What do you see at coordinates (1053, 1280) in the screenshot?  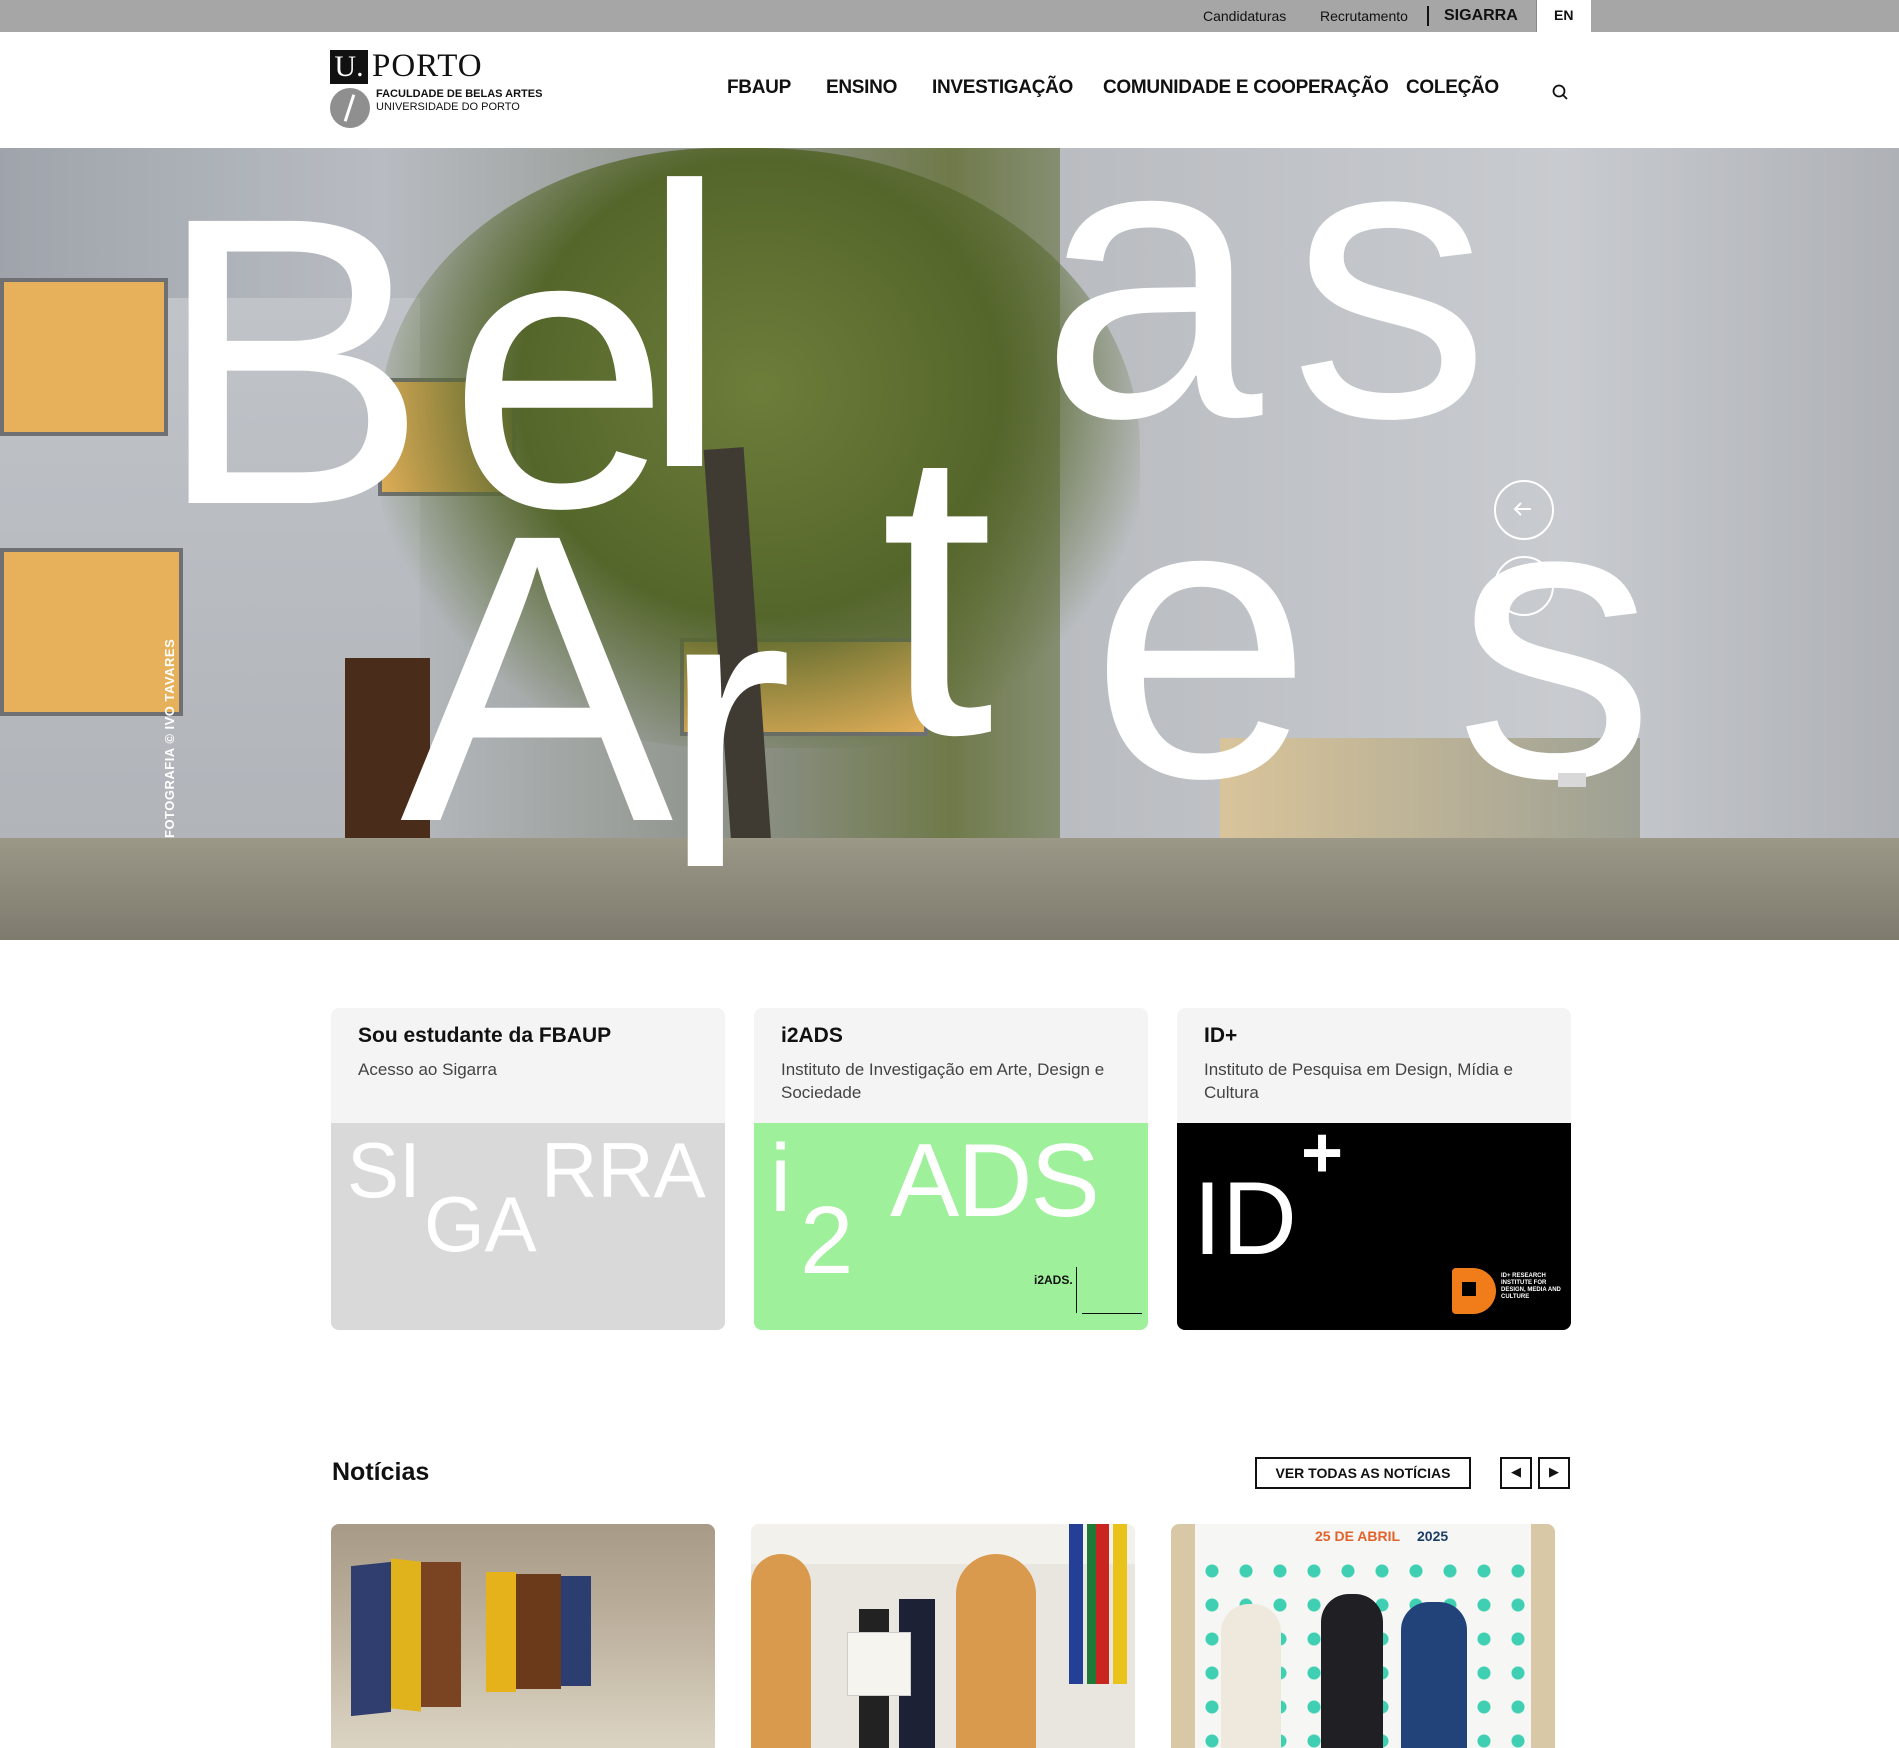 I see `i2ads-badge: i2ADS.` at bounding box center [1053, 1280].